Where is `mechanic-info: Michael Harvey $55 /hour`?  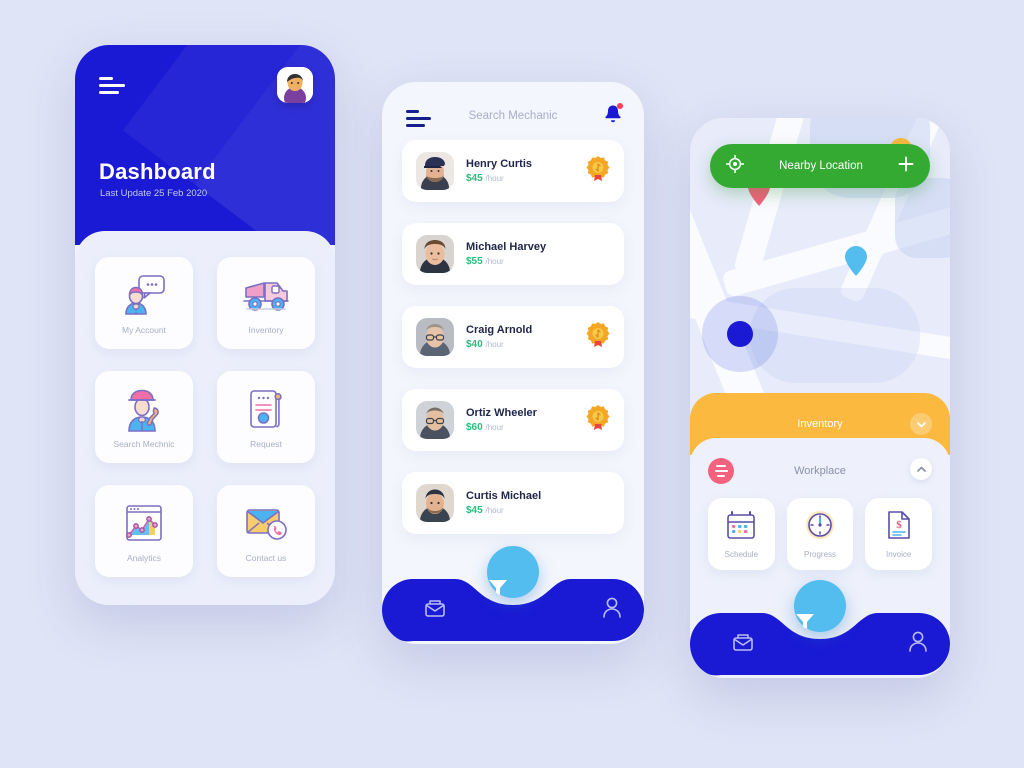
mechanic-info: Michael Harvey $55 /hour is located at coordinates (538, 254).